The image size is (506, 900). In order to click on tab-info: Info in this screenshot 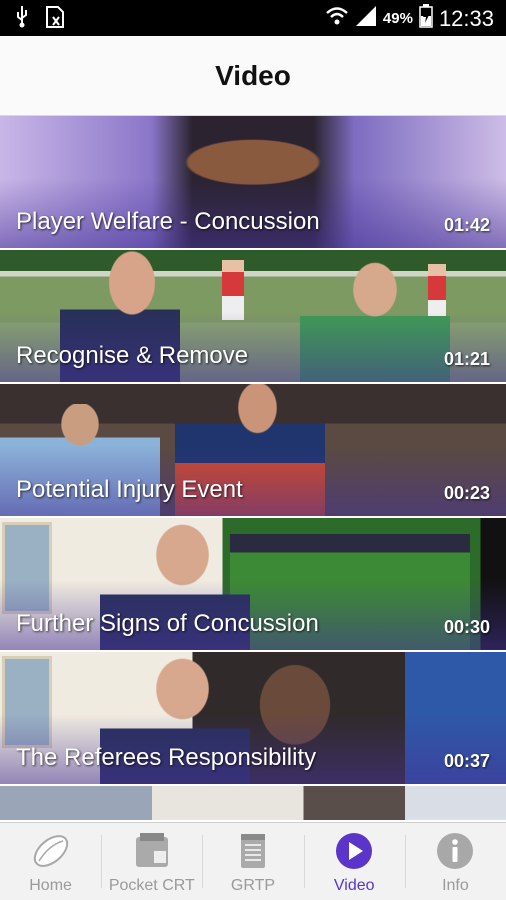, I will do `click(455, 861)`.